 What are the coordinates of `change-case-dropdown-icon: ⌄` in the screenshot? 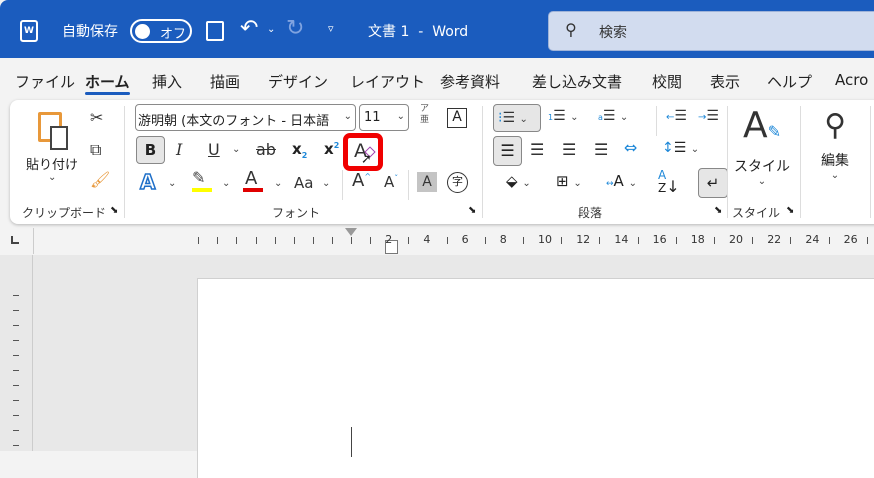 It's located at (326, 183).